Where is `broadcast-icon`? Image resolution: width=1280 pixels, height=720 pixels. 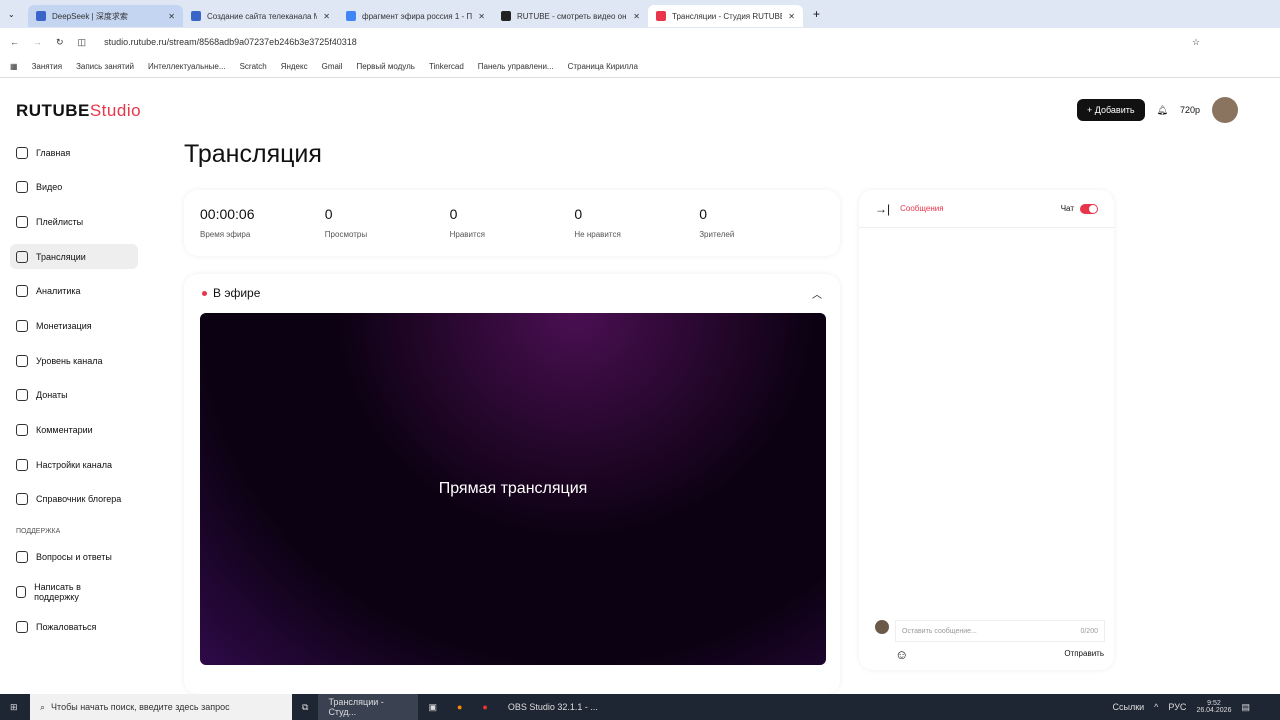 broadcast-icon is located at coordinates (22, 256).